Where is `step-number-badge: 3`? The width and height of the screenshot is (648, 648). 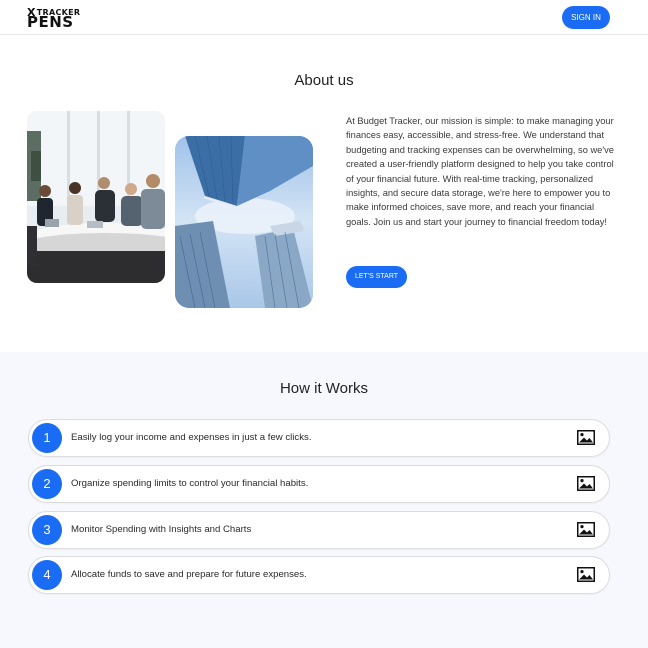
step-number-badge: 3 is located at coordinates (47, 530).